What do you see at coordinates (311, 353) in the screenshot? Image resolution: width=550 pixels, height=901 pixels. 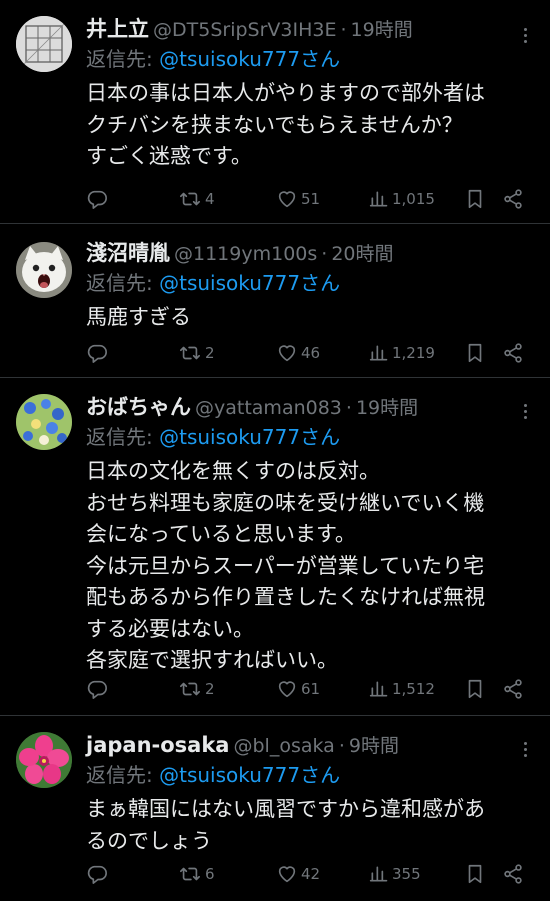 I see `like-count: 46` at bounding box center [311, 353].